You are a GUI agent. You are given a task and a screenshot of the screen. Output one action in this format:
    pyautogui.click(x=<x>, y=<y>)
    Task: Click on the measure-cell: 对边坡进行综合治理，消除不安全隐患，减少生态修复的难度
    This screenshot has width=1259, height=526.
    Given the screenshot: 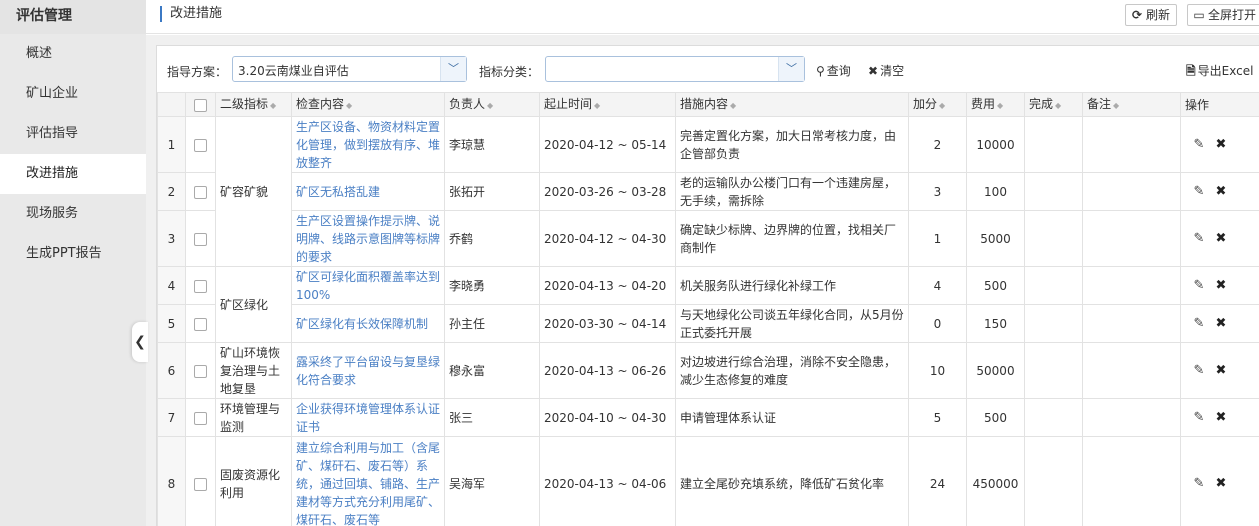 What is the action you would take?
    pyautogui.click(x=792, y=370)
    